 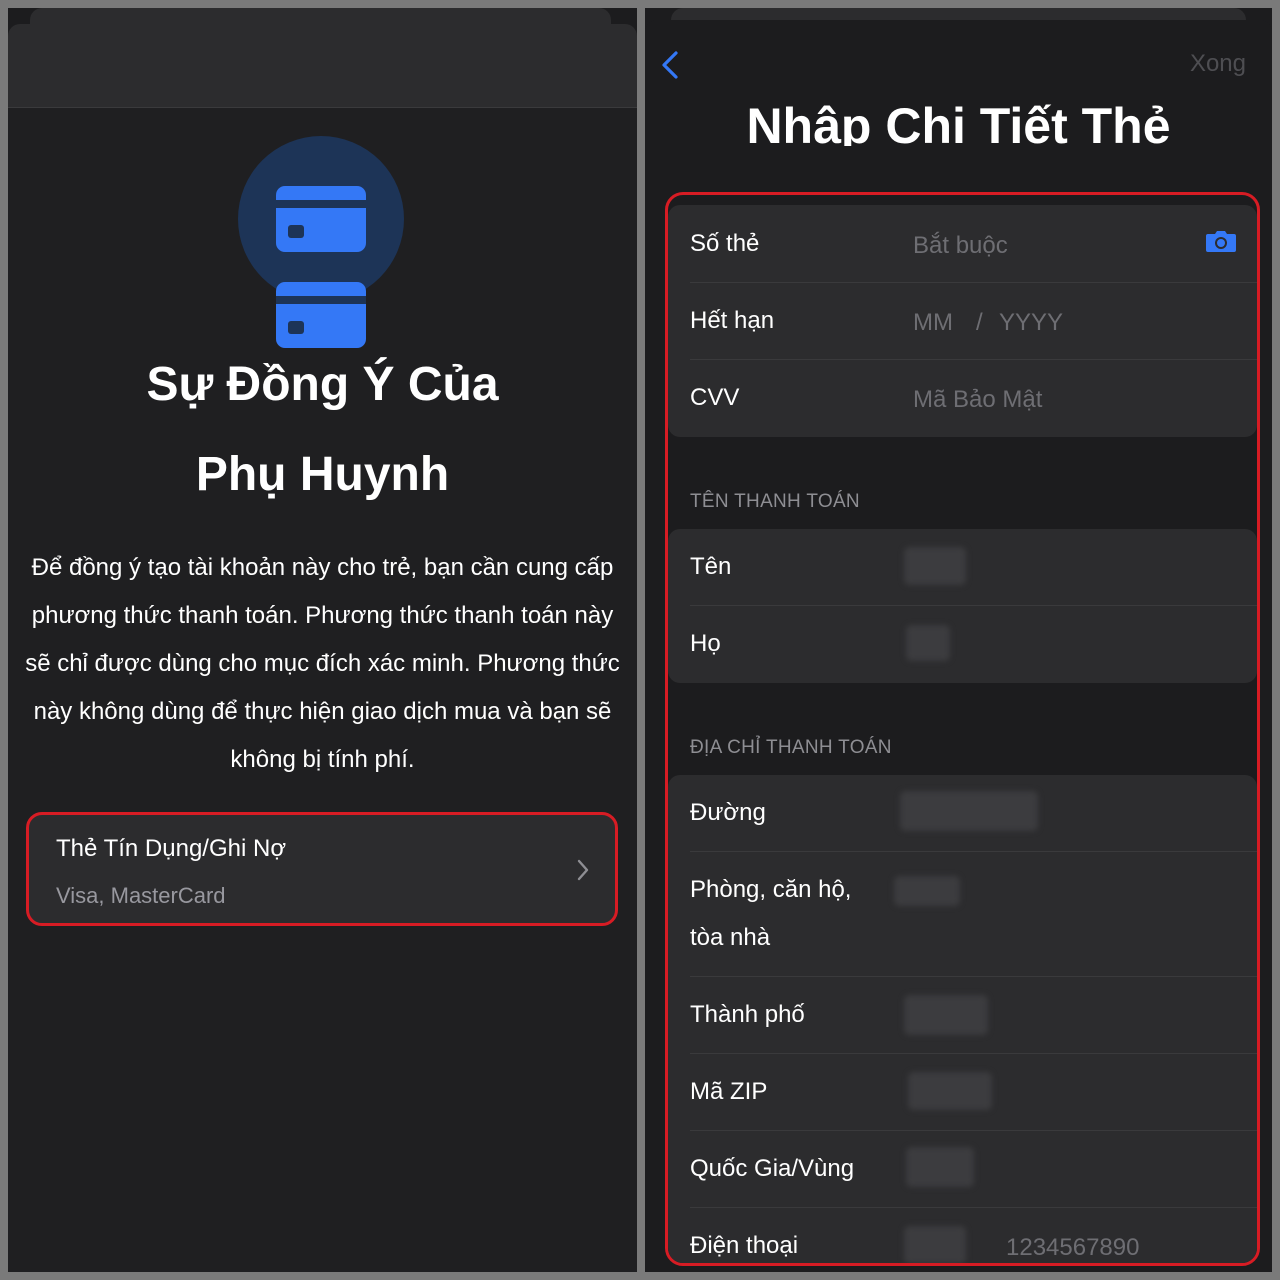 I want to click on zip-label: Mã ZIP, so click(x=729, y=1091).